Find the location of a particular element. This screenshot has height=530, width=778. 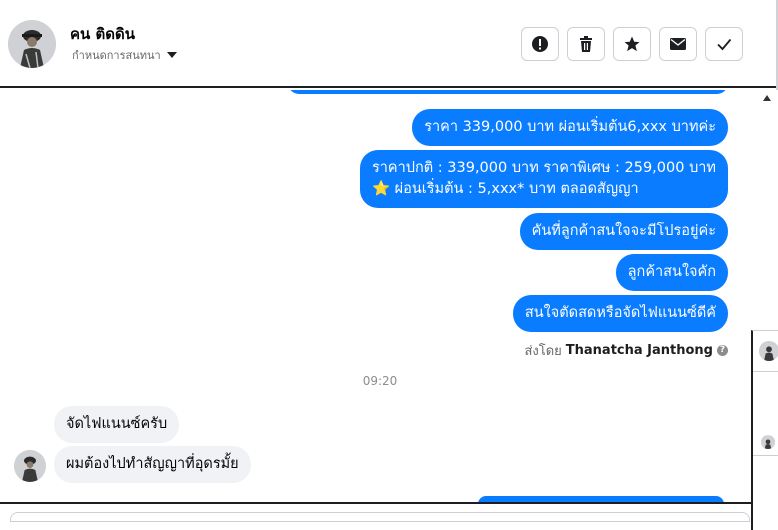

sender-name: Thanatcha Janthong is located at coordinates (639, 350).